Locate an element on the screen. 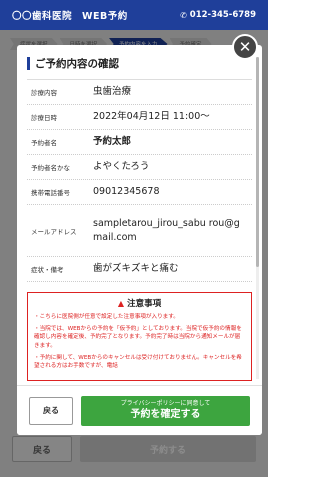 The image size is (320, 477). phone-number: ✆ 012-345-6789 is located at coordinates (218, 15).